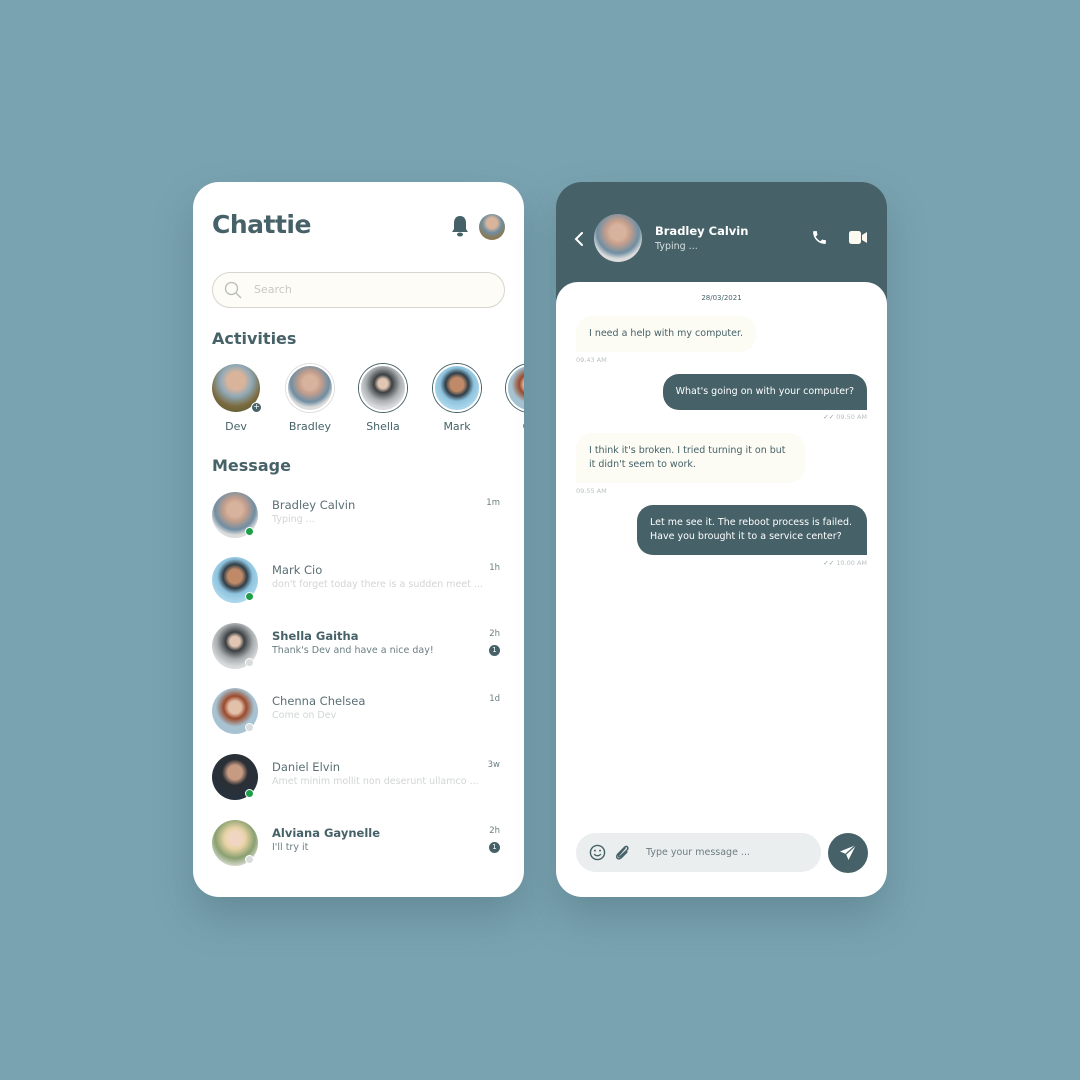  Describe the element at coordinates (819, 237) in the screenshot. I see `phone-icon` at that location.